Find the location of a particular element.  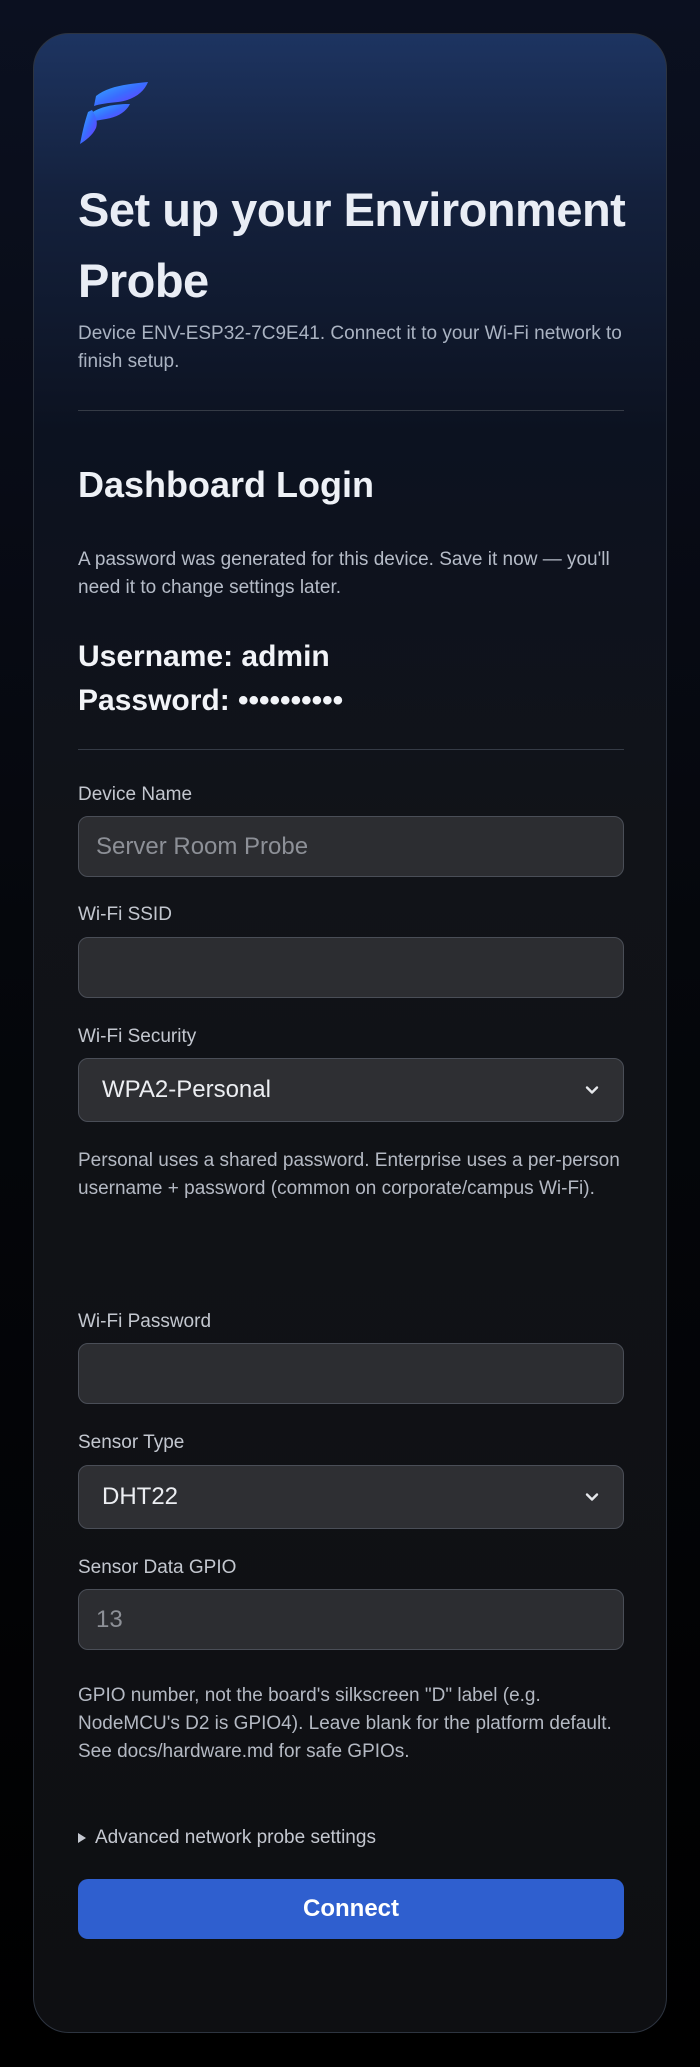

feather-f-logo-icon is located at coordinates (114, 113).